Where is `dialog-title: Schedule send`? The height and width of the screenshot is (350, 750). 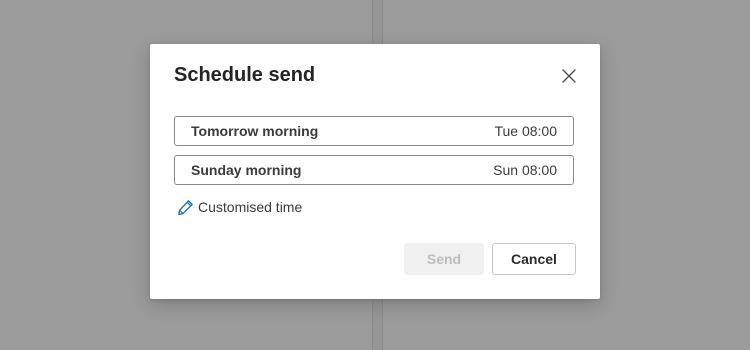
dialog-title: Schedule send is located at coordinates (245, 75).